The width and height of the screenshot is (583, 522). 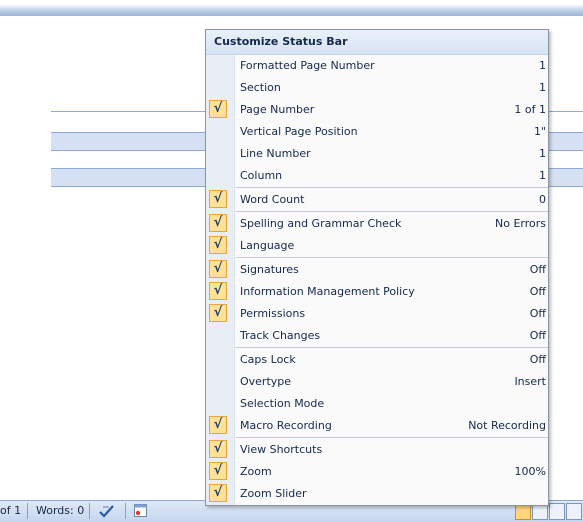 What do you see at coordinates (574, 511) in the screenshot?
I see `outline-view-button` at bounding box center [574, 511].